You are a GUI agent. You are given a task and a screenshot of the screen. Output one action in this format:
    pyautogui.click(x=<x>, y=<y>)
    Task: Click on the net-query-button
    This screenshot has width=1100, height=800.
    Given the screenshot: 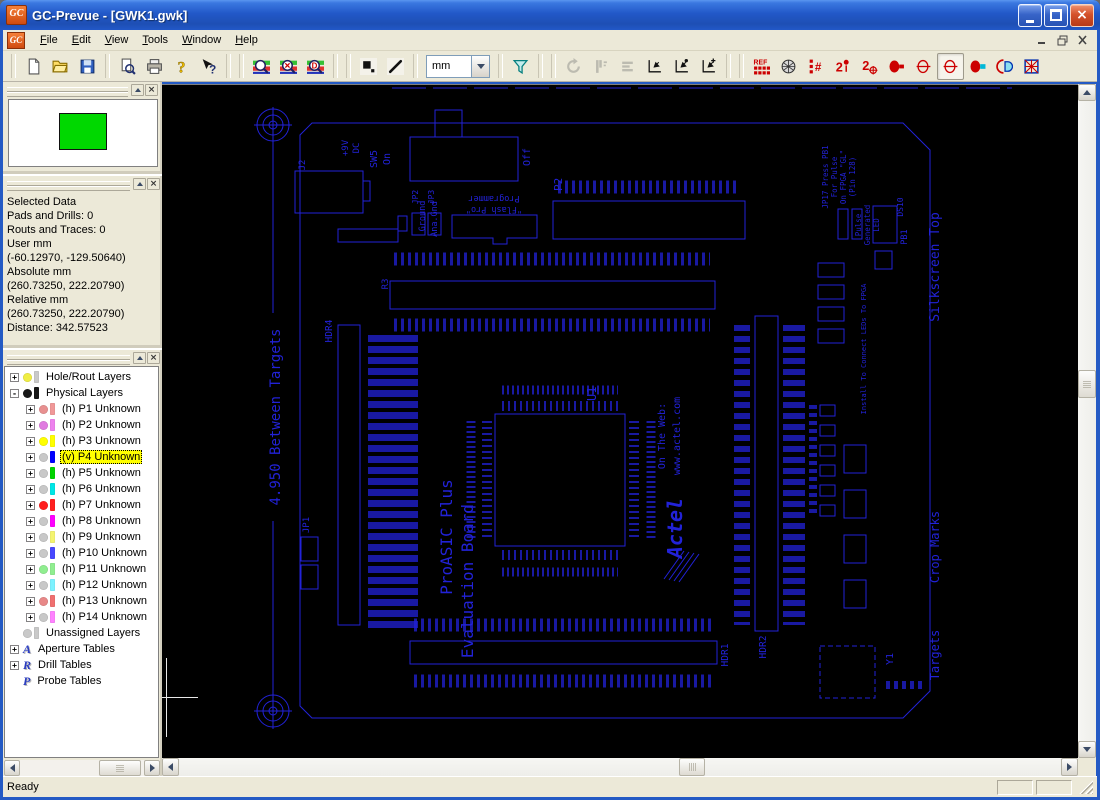 What is the action you would take?
    pyautogui.click(x=1031, y=66)
    